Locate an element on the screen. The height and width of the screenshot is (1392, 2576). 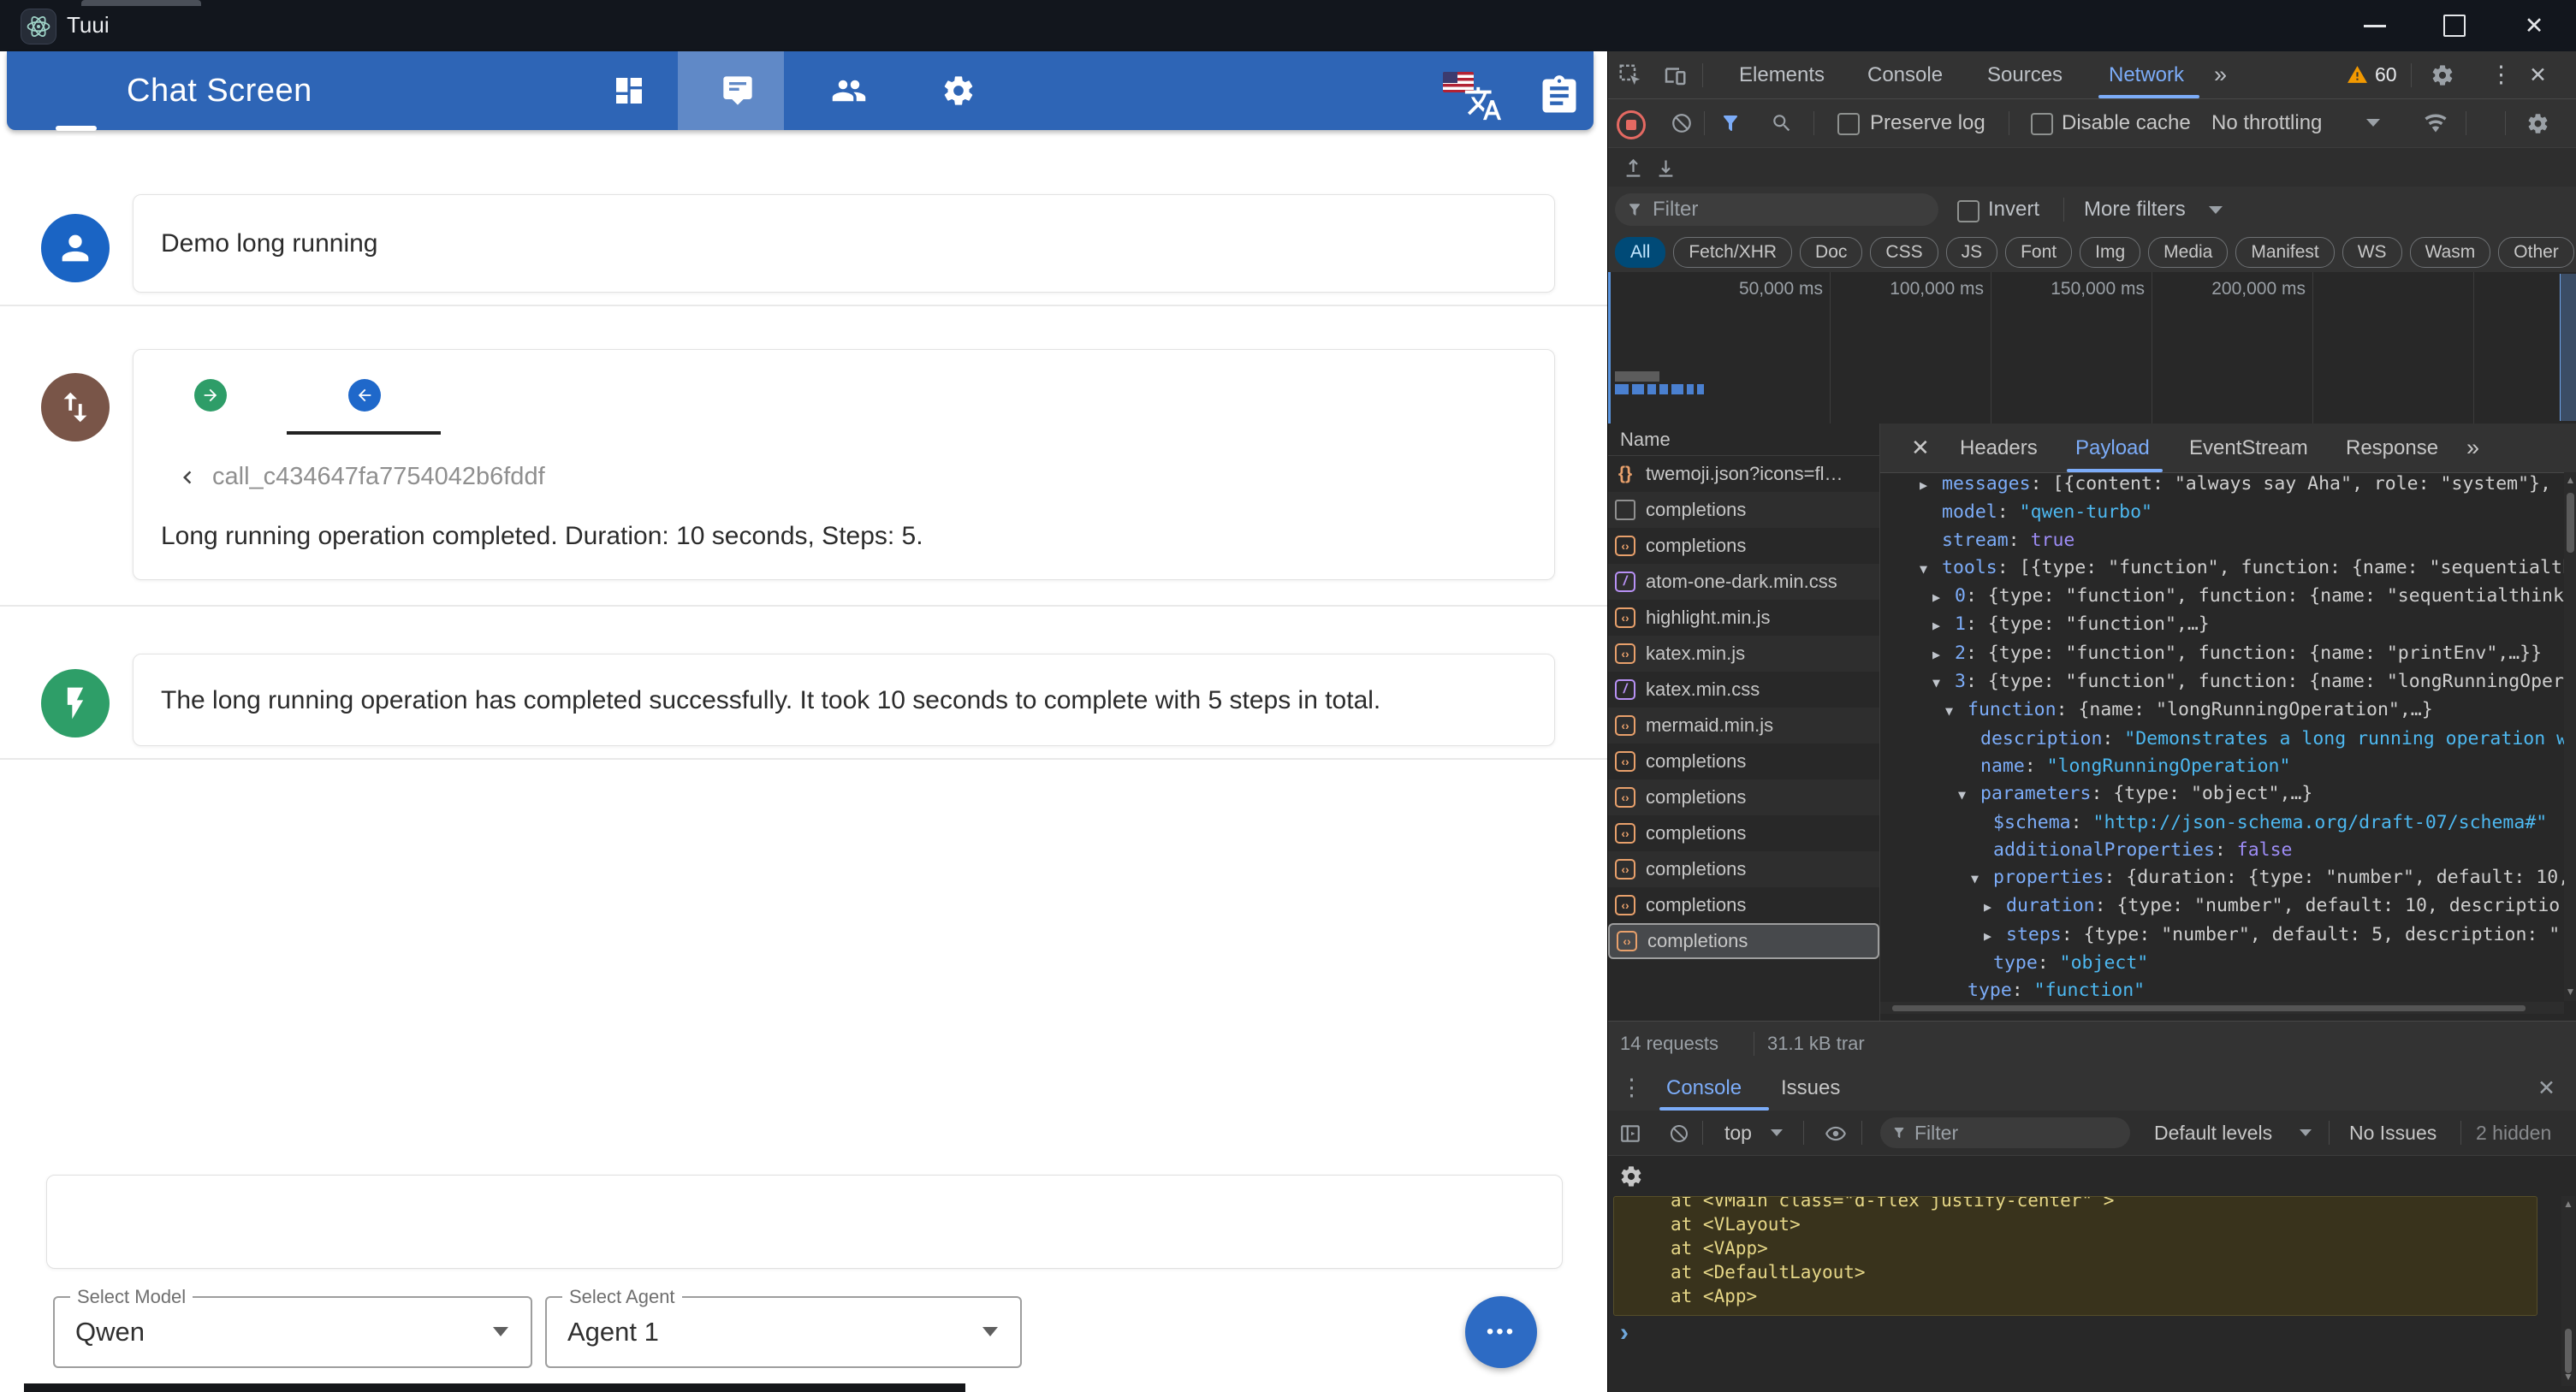
import-har-icon is located at coordinates (1633, 168).